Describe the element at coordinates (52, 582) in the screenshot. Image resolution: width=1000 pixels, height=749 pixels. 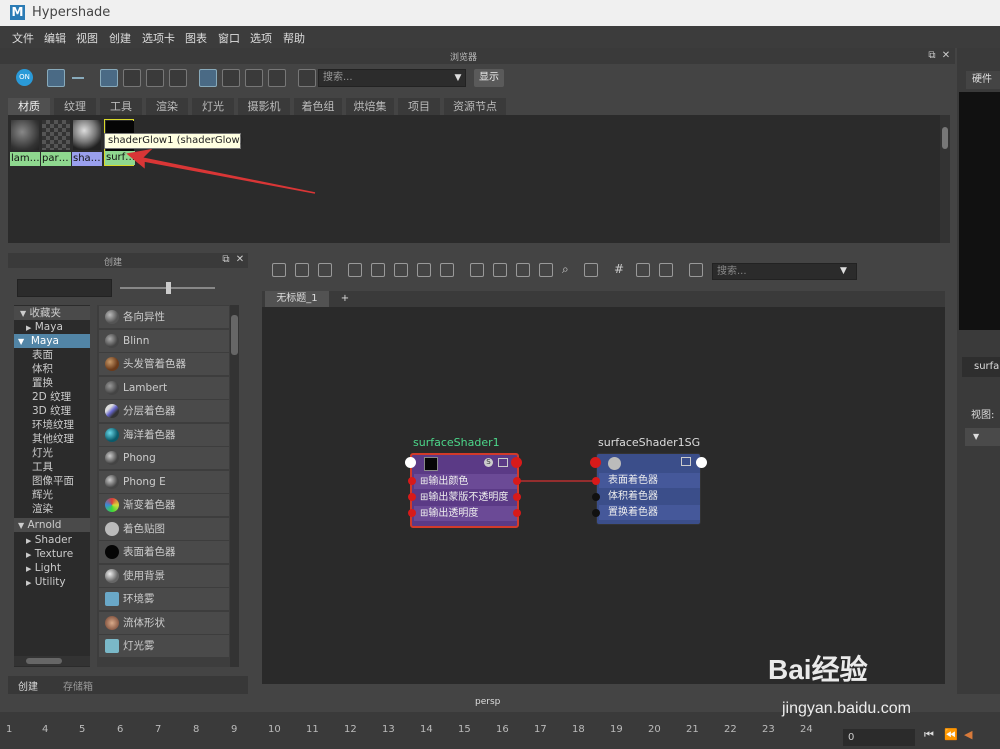
I see `category-arnold-utility: ▶ Utility` at that location.